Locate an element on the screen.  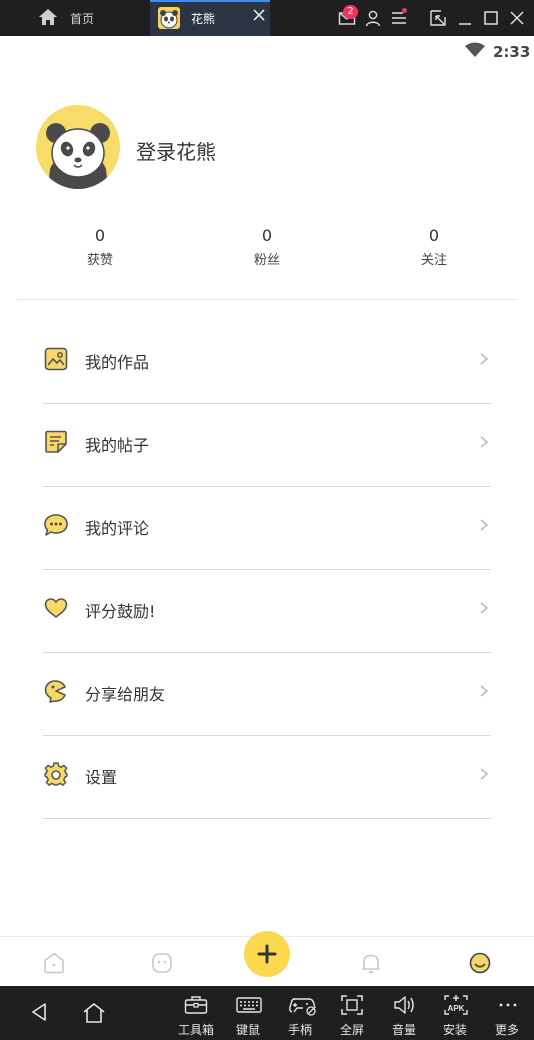
stat-label: 粉丝 is located at coordinates (266, 260).